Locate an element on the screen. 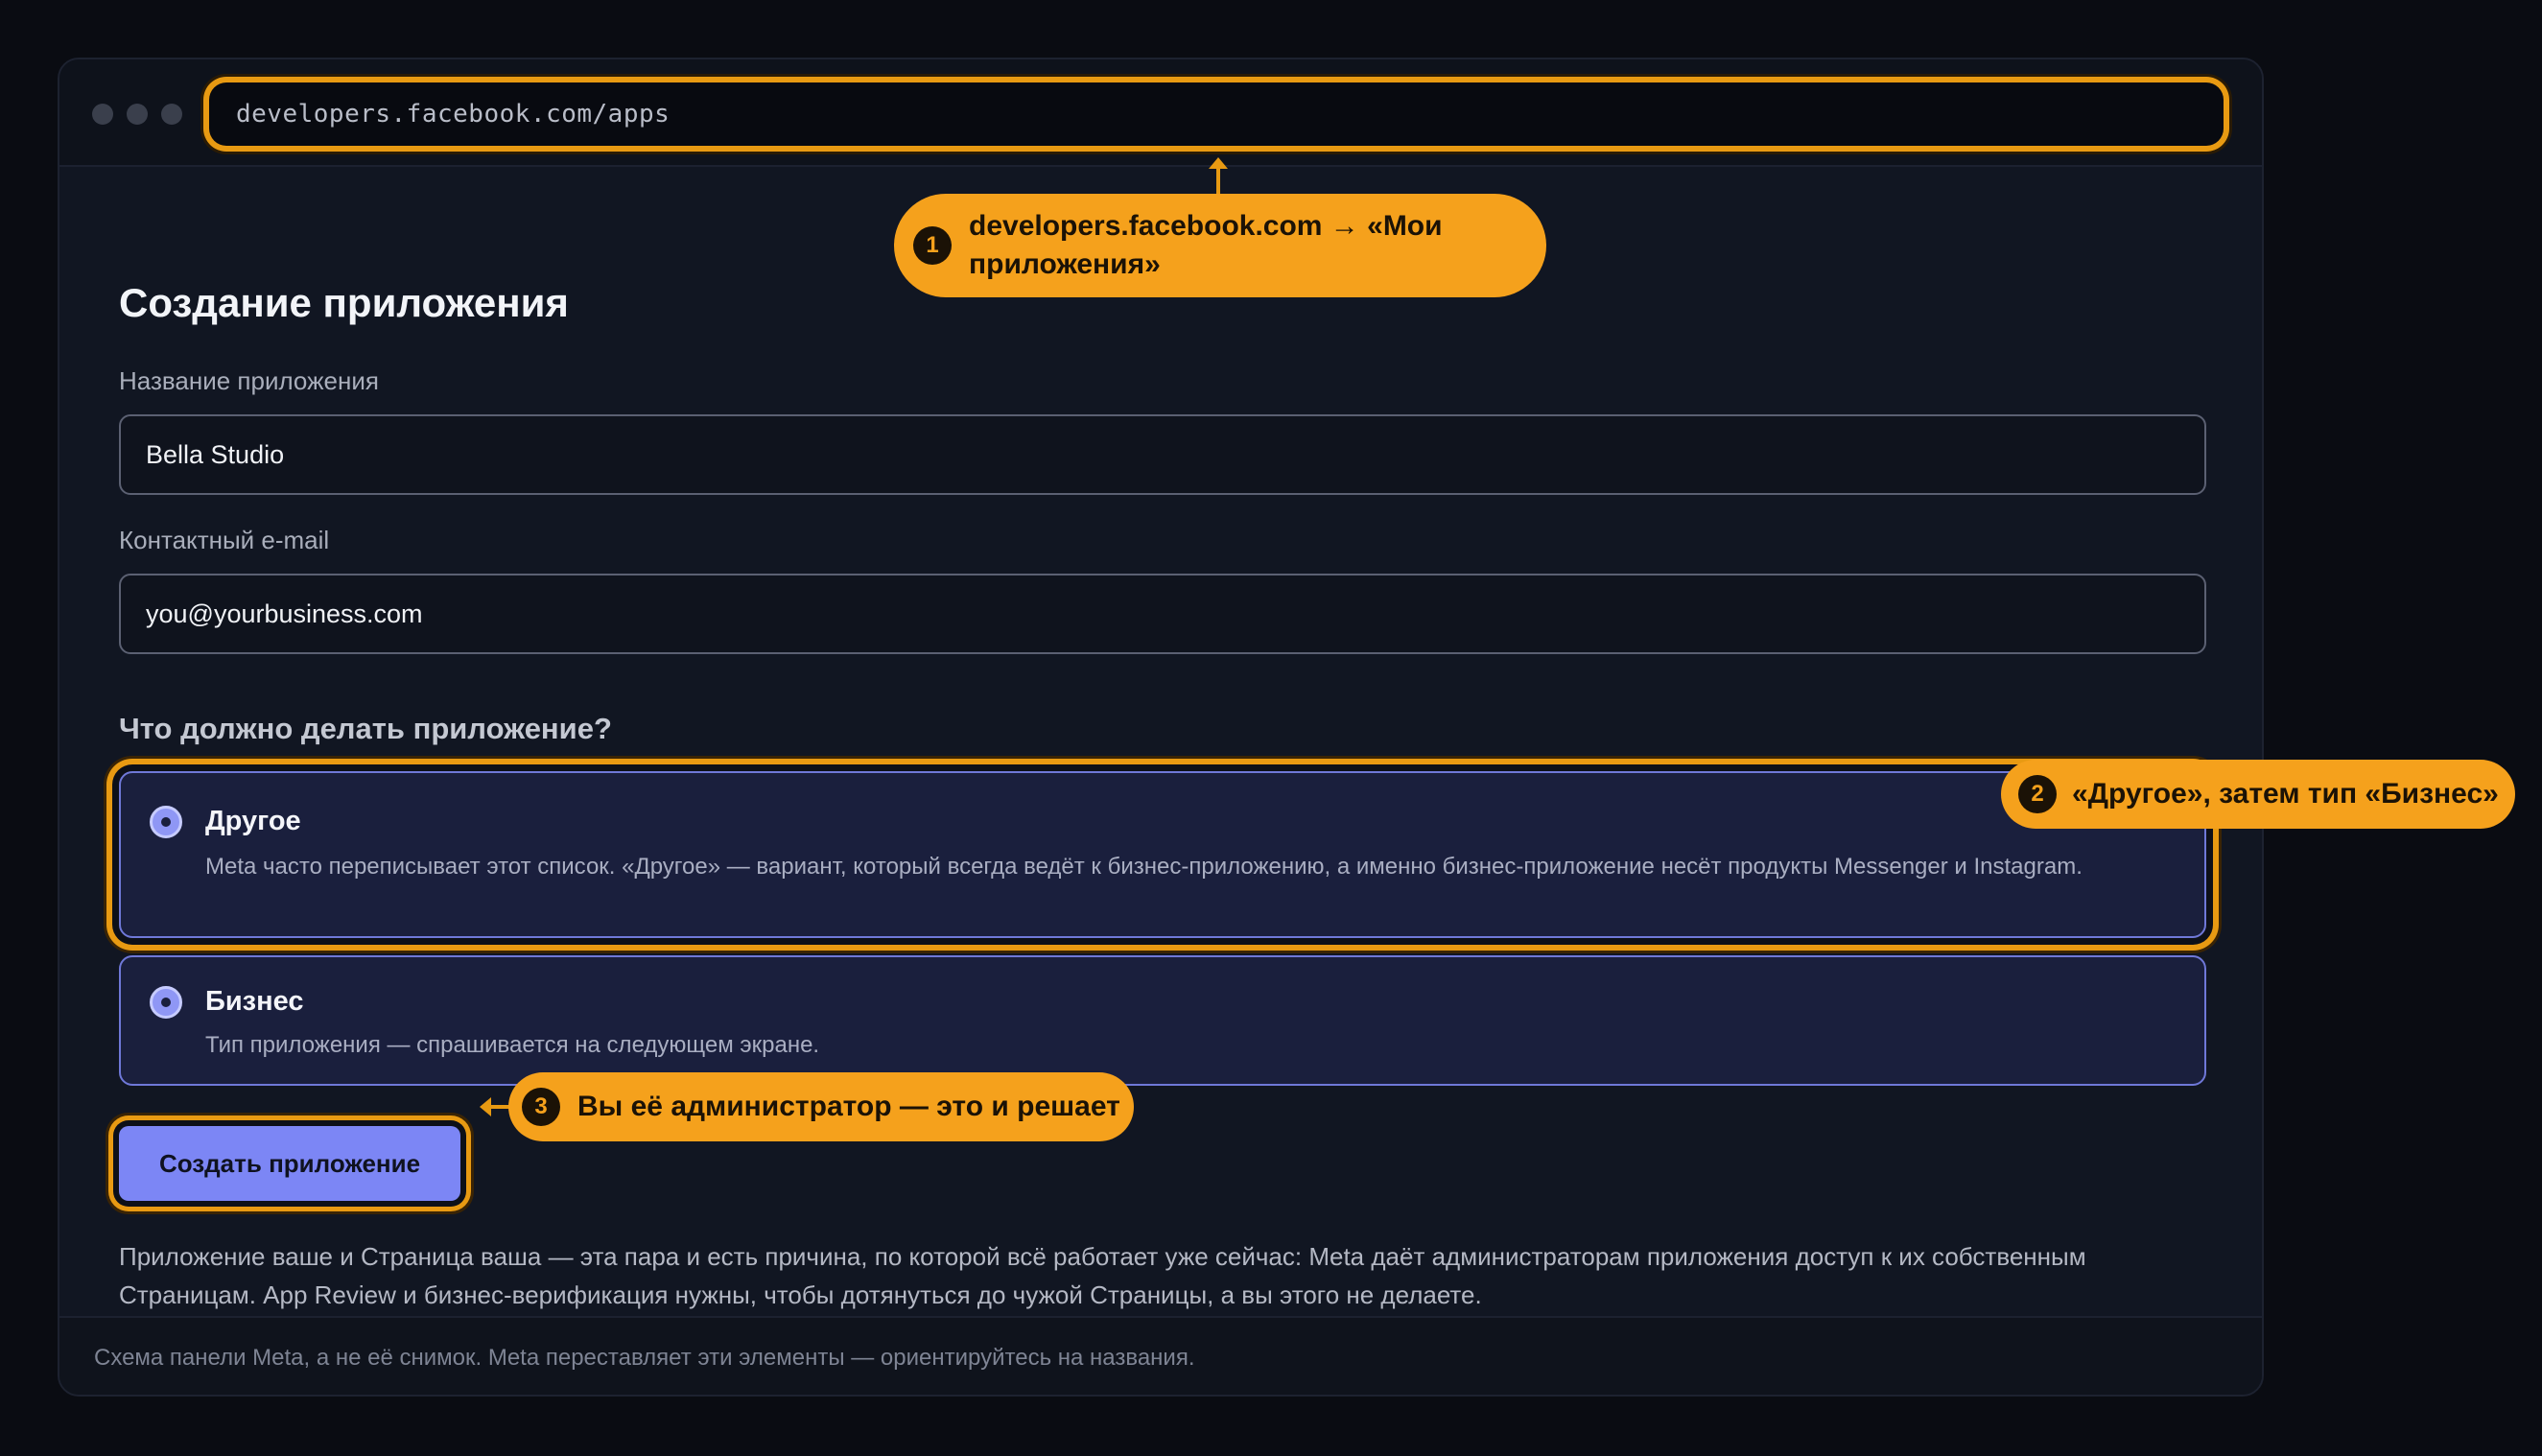 The height and width of the screenshot is (1456, 2542). callout-2: 2 «Другое», затем тип «Бизнес» is located at coordinates (2258, 795).